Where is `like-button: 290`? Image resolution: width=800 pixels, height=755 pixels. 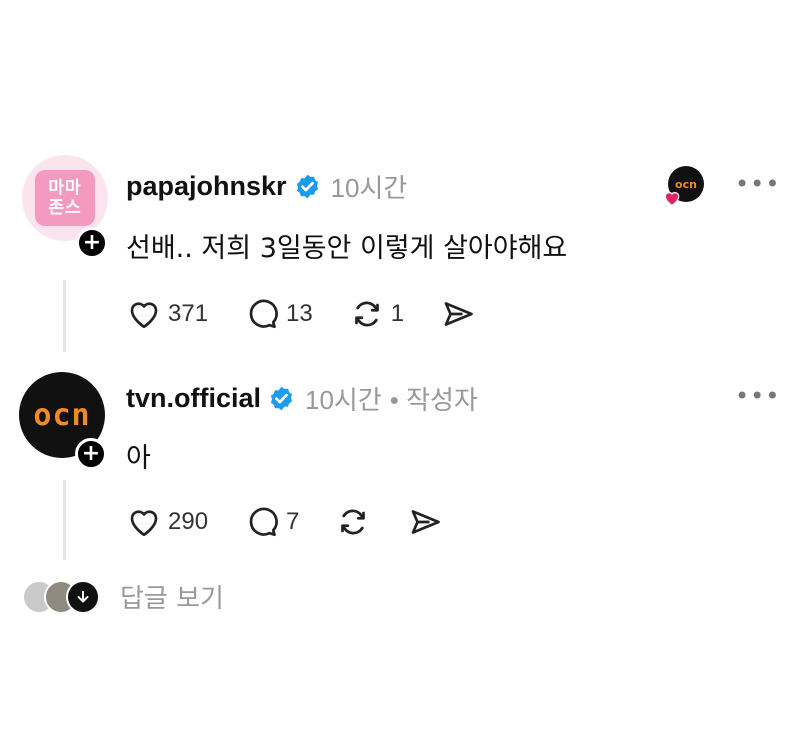 like-button: 290 is located at coordinates (167, 522).